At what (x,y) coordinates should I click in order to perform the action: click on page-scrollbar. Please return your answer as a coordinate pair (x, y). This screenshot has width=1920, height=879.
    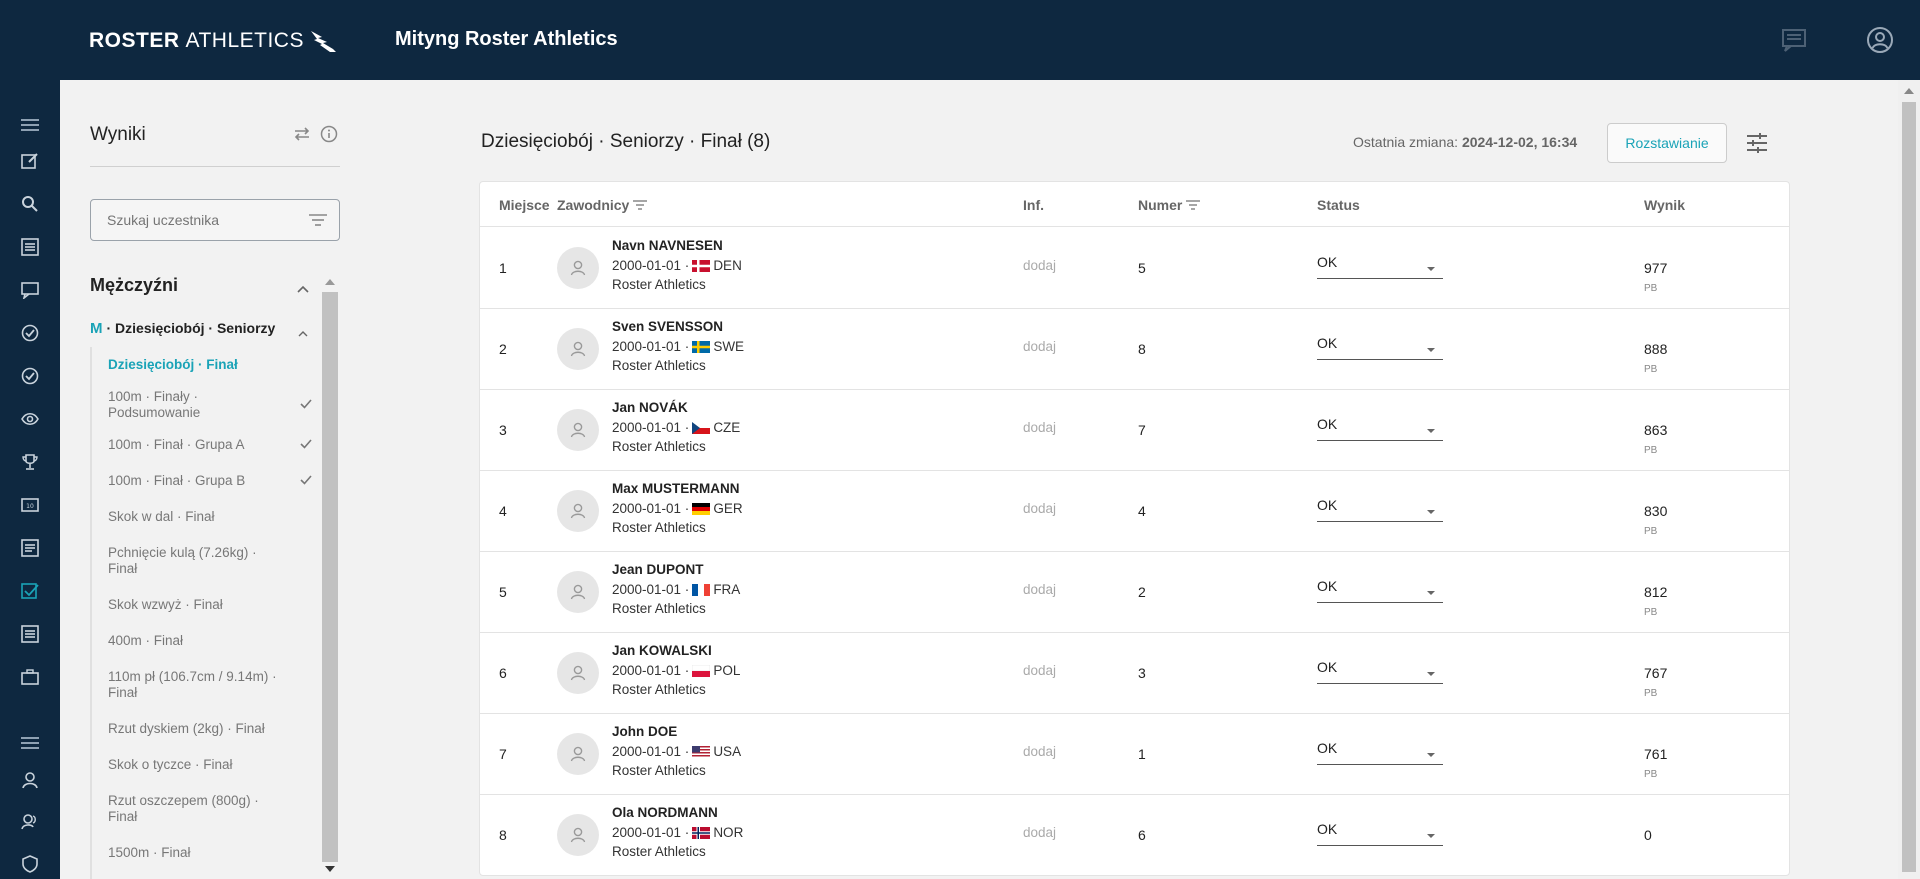
    Looking at the image, I should click on (1909, 479).